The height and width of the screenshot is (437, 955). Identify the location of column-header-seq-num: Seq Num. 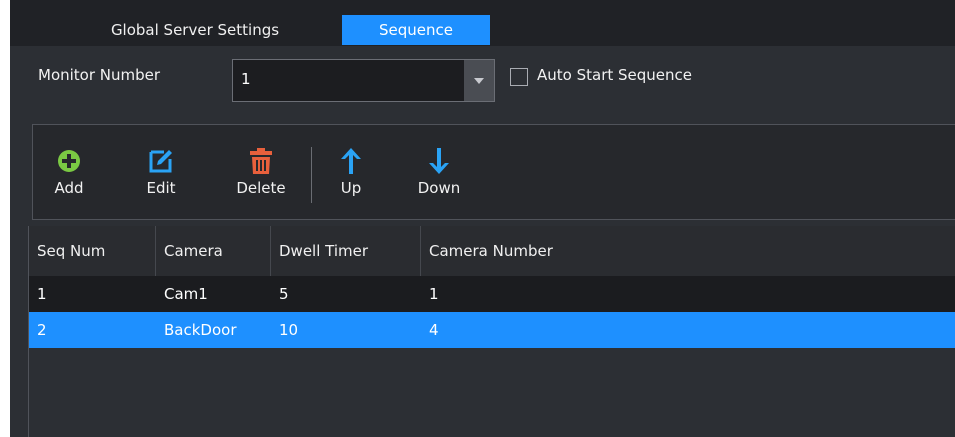
(92, 251).